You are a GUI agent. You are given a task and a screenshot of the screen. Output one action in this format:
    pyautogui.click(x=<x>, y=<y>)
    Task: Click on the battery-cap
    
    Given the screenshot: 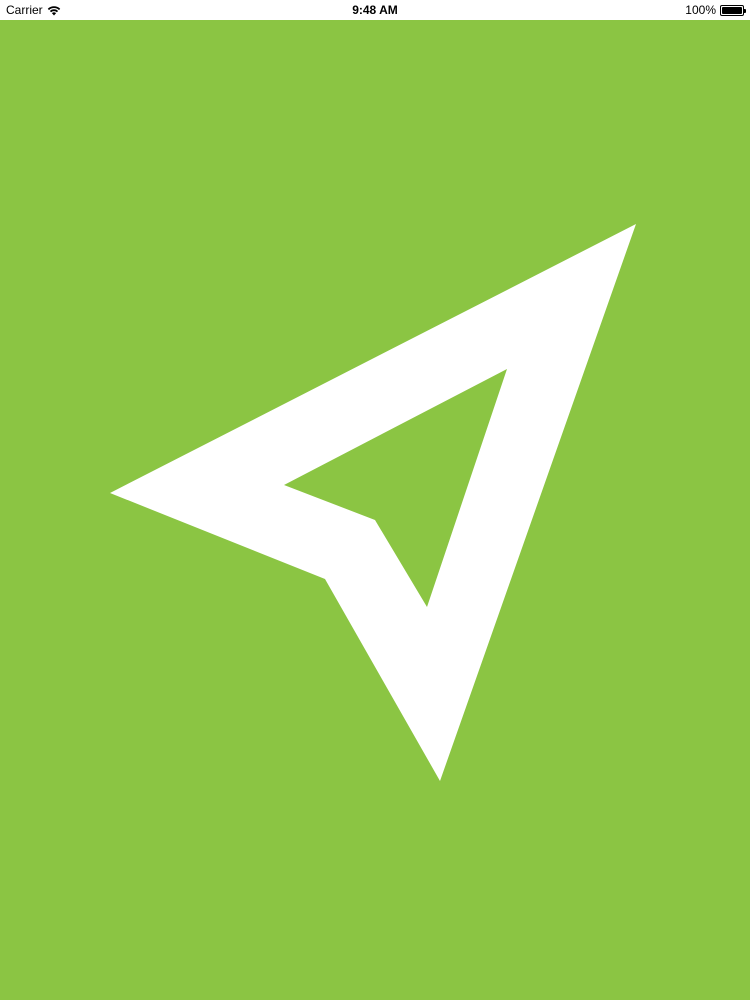 What is the action you would take?
    pyautogui.click(x=745, y=10)
    